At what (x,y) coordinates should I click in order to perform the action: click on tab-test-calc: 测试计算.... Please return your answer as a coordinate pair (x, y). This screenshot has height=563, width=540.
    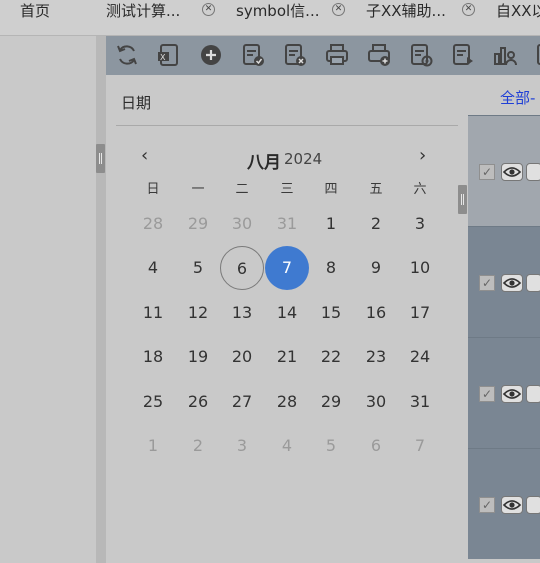
    Looking at the image, I should click on (143, 12).